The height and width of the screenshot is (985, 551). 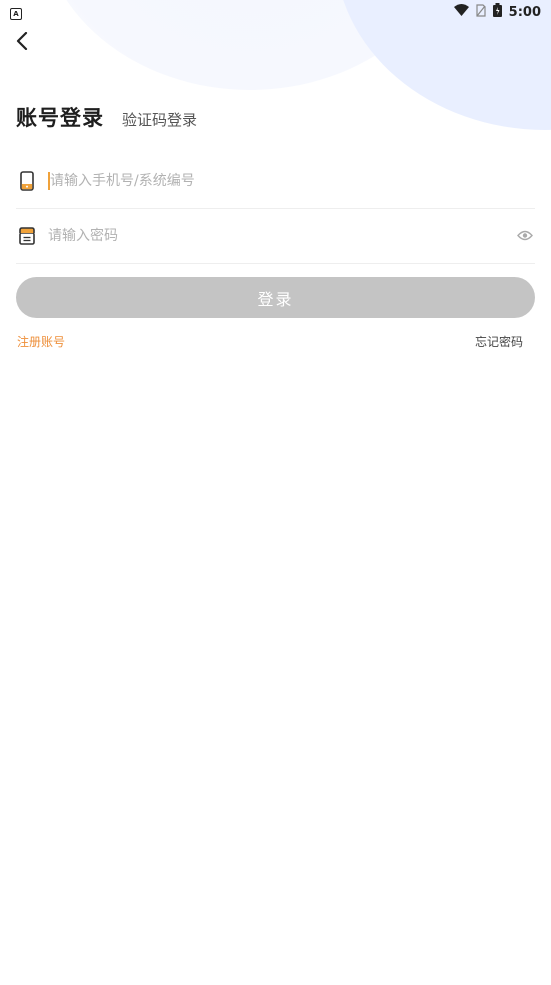 I want to click on status-time: 5:00, so click(x=524, y=12).